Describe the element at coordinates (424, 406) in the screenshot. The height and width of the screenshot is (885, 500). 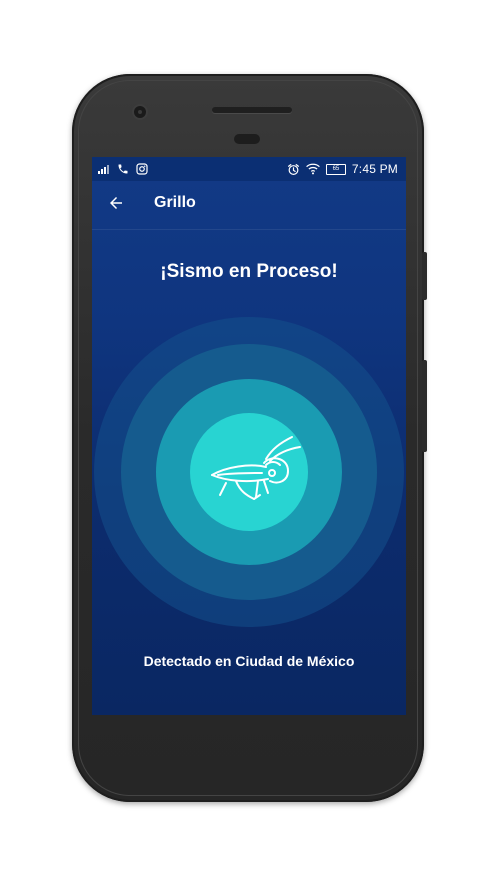
I see `volume-button` at that location.